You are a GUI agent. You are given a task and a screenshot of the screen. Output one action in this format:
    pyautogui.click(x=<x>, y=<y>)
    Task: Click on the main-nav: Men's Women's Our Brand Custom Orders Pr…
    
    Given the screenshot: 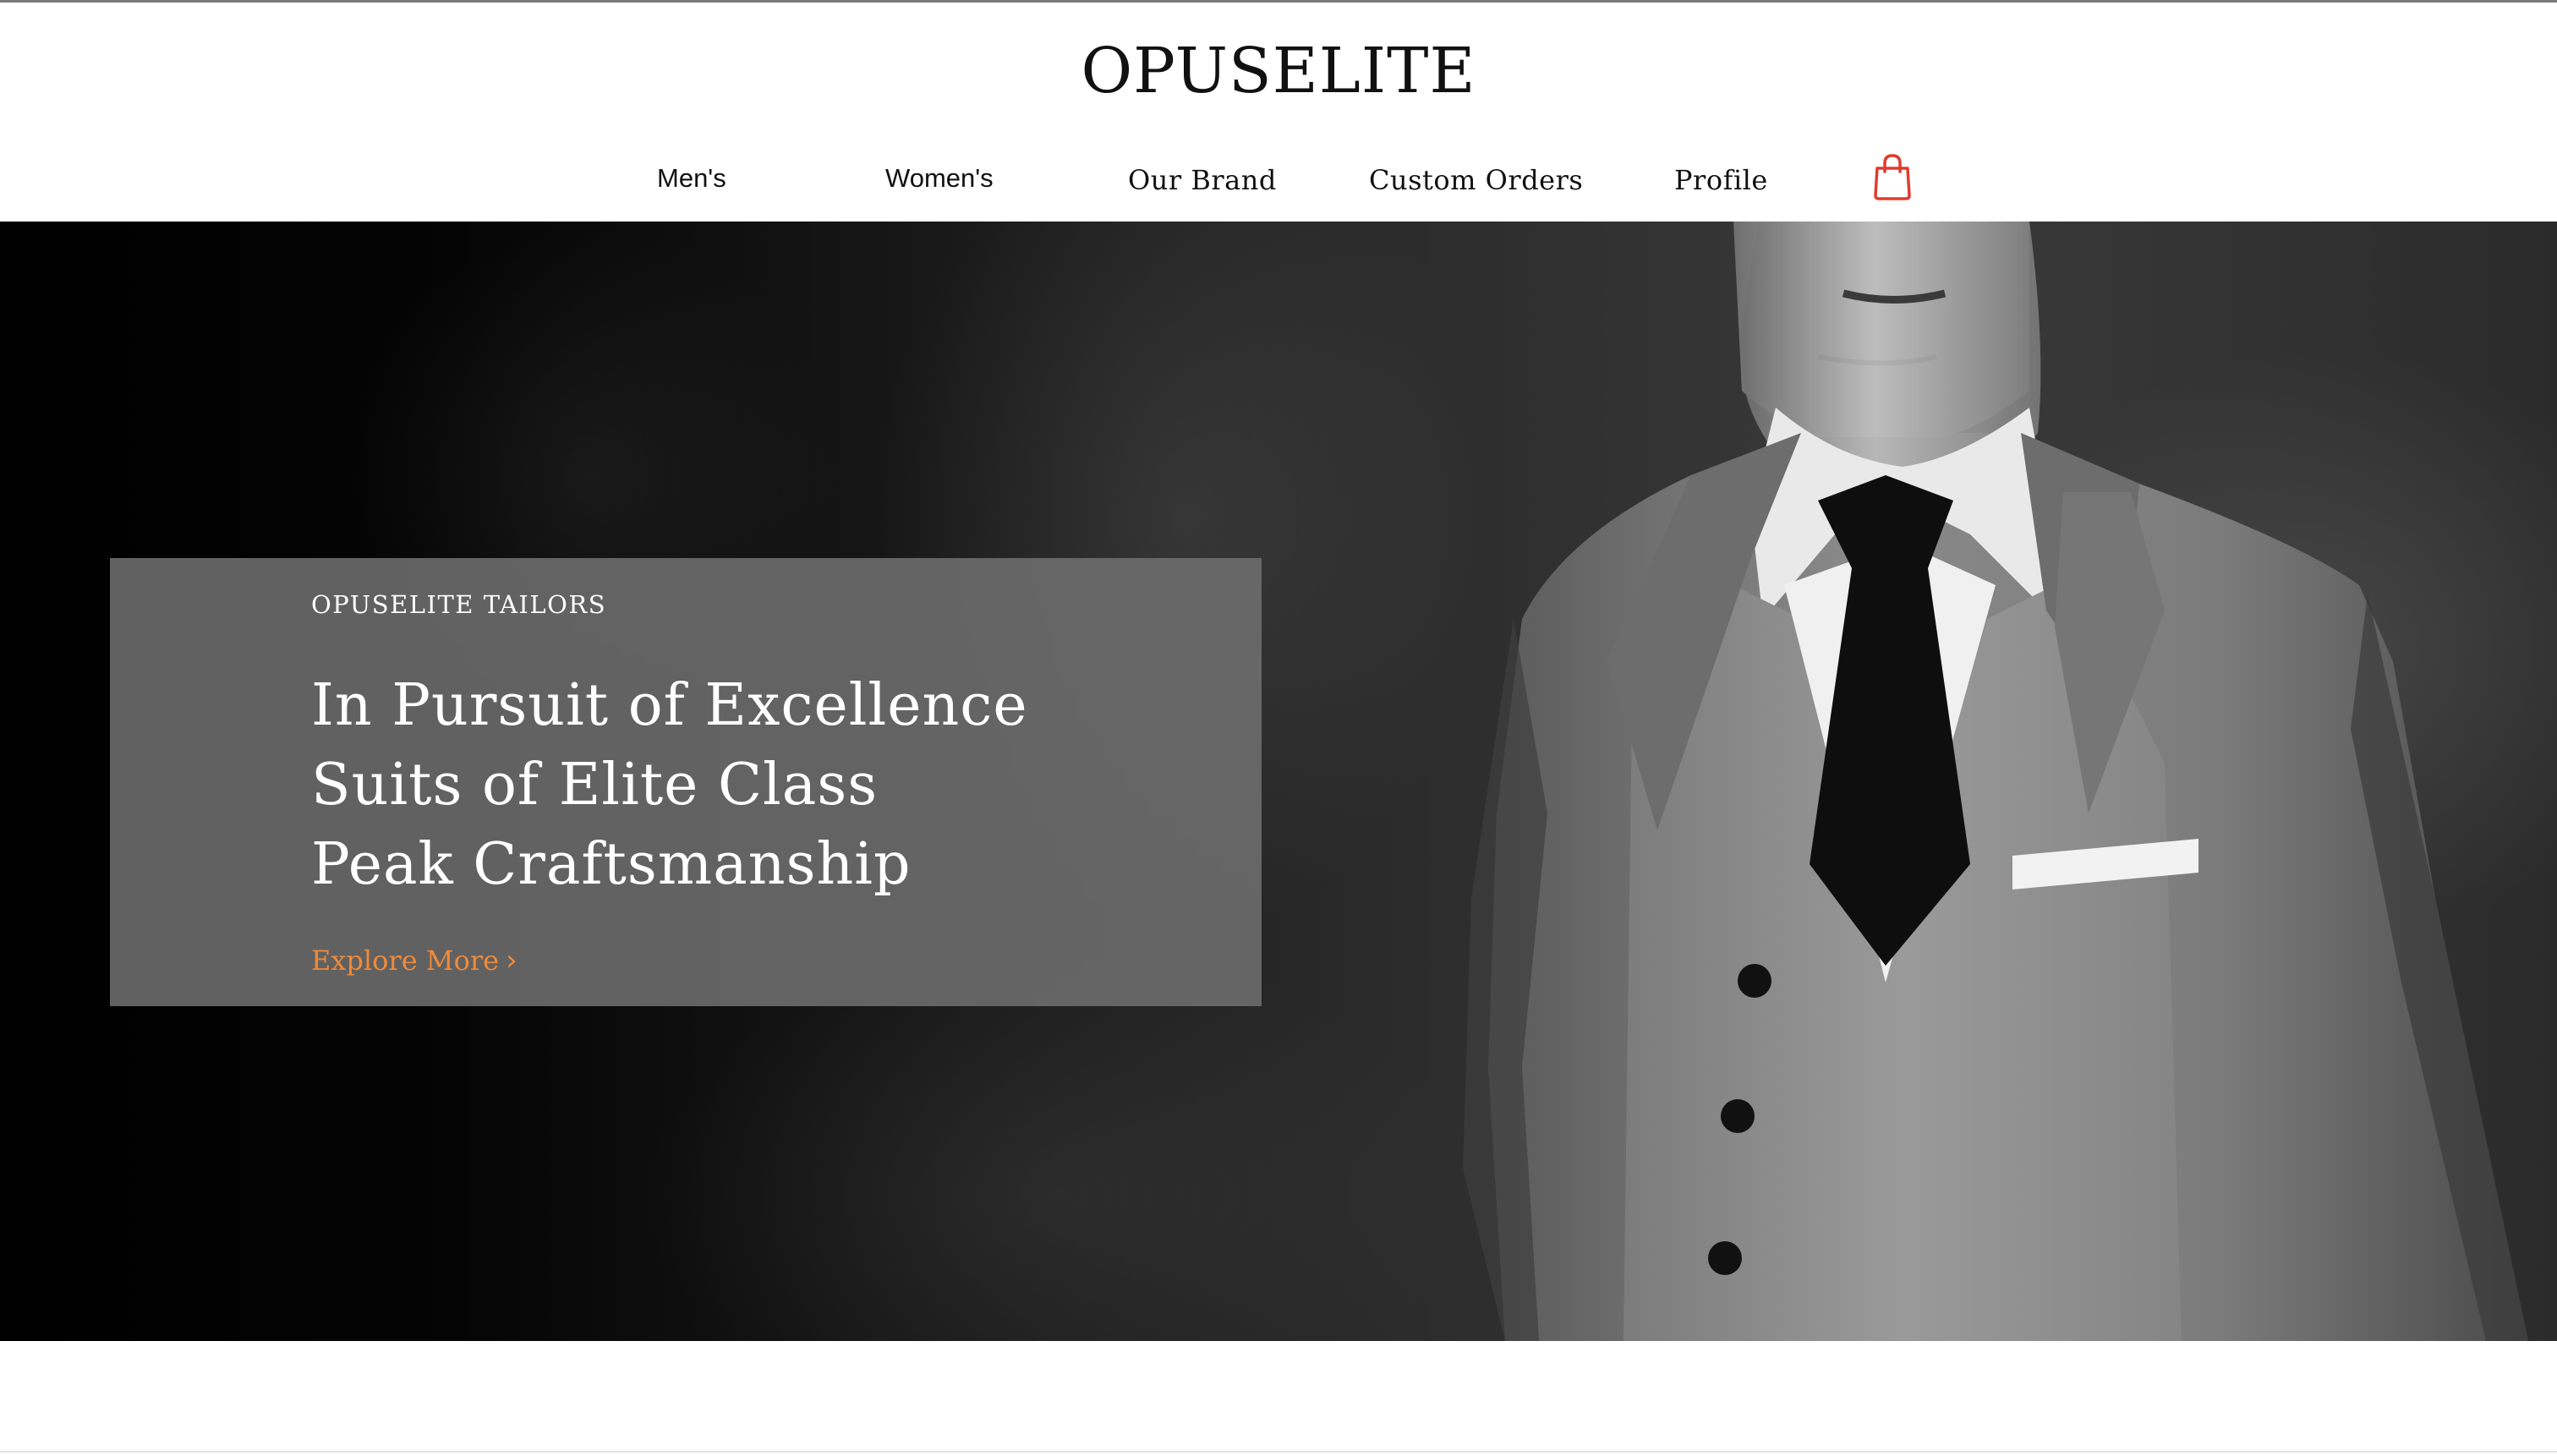 What is the action you would take?
    pyautogui.click(x=1278, y=180)
    